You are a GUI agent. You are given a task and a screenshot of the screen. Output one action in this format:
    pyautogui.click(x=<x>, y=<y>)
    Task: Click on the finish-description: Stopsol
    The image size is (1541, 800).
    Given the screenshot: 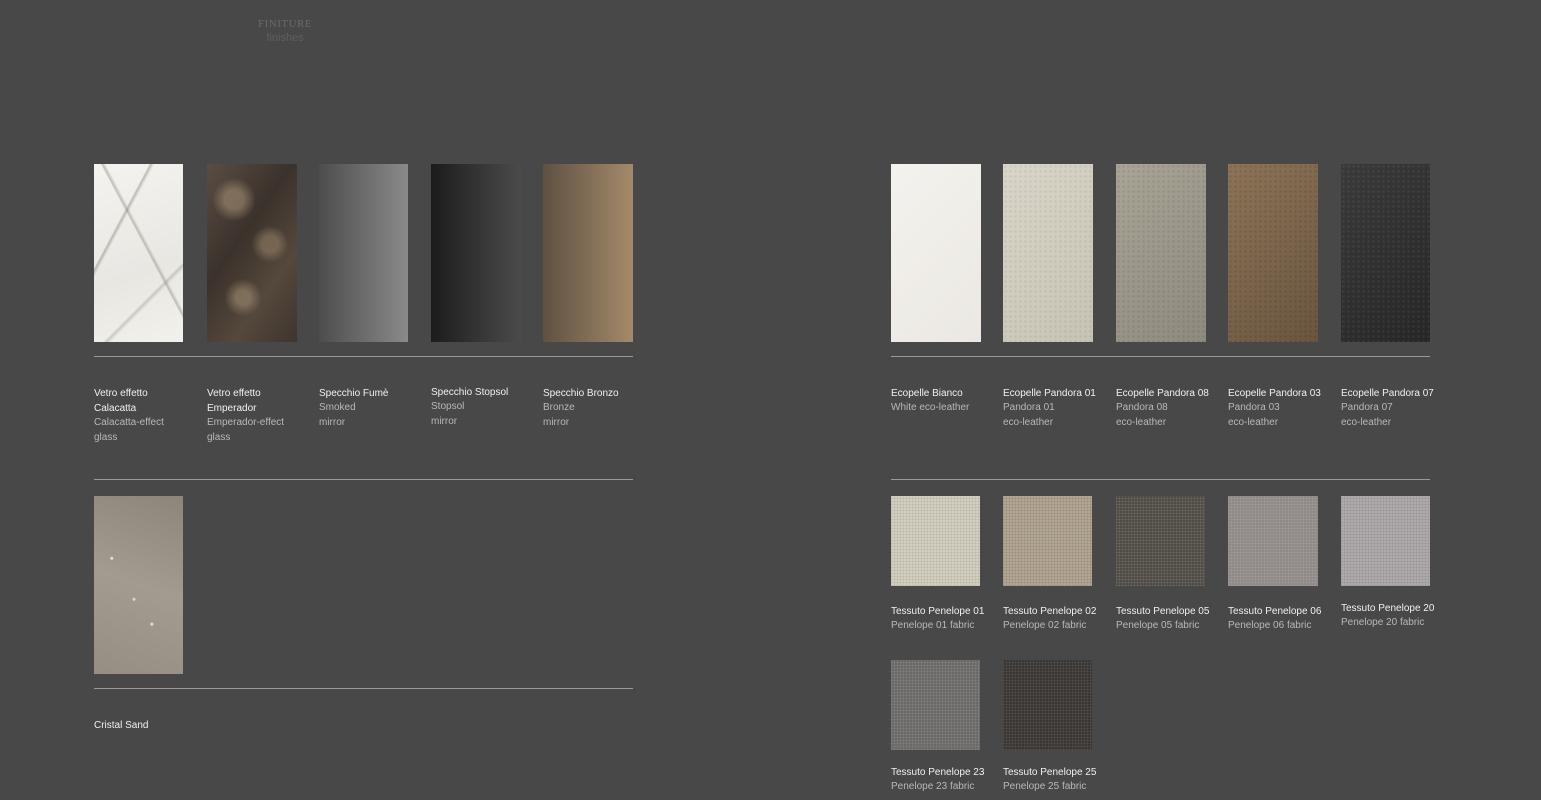 What is the action you would take?
    pyautogui.click(x=448, y=406)
    